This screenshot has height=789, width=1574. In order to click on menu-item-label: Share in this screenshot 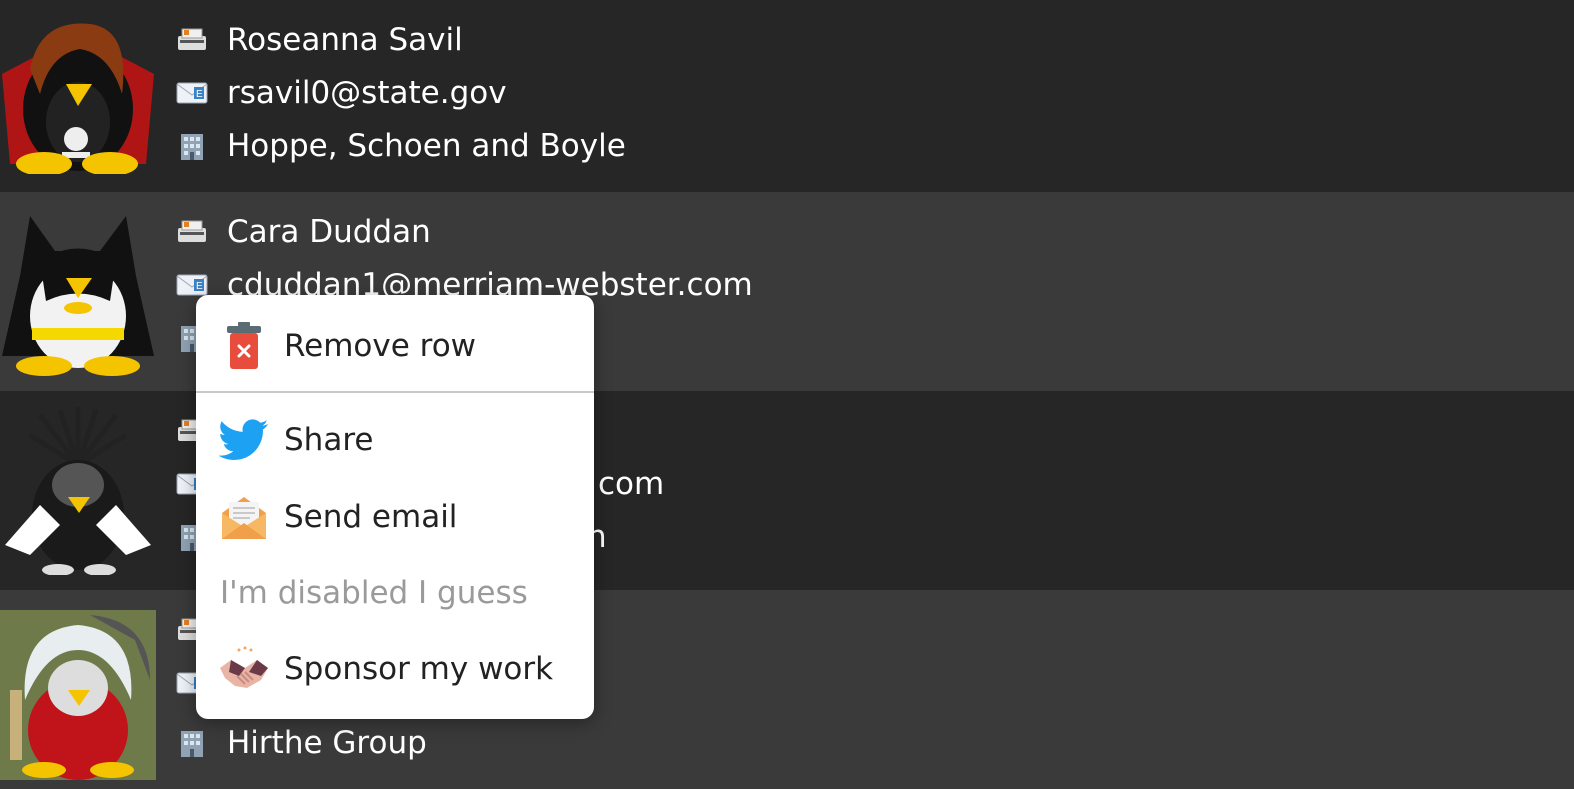, I will do `click(329, 440)`.